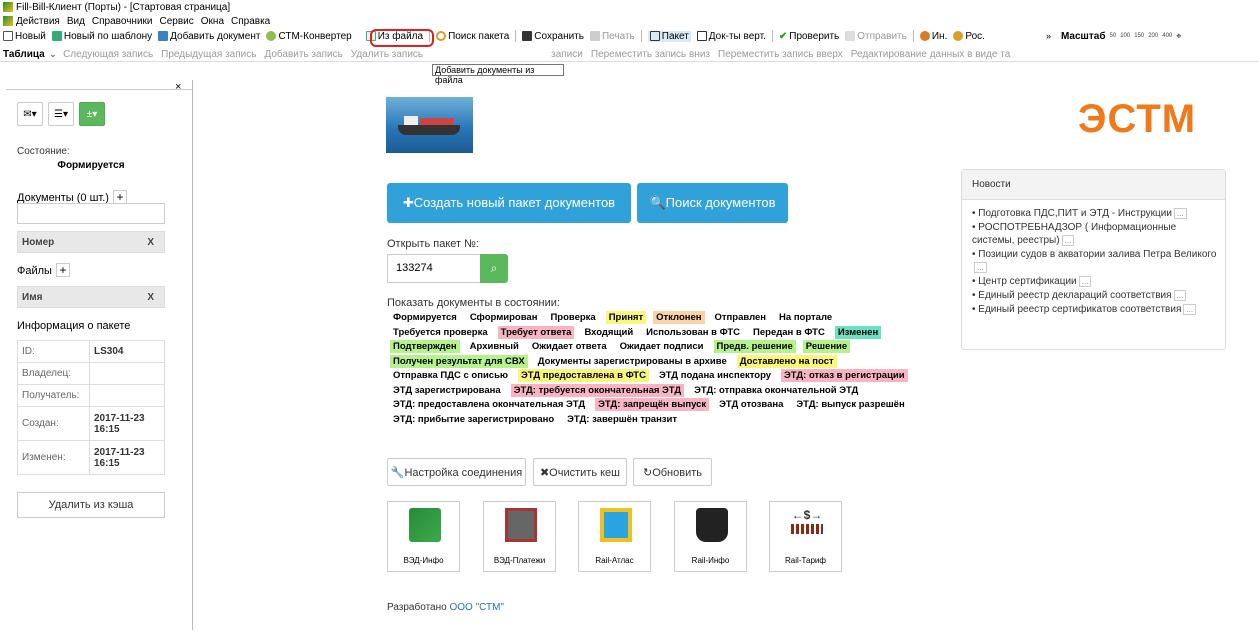 Image resolution: width=1259 pixels, height=637 pixels. What do you see at coordinates (650, 54) in the screenshot?
I see `move-down-button: Переместить запись вниз` at bounding box center [650, 54].